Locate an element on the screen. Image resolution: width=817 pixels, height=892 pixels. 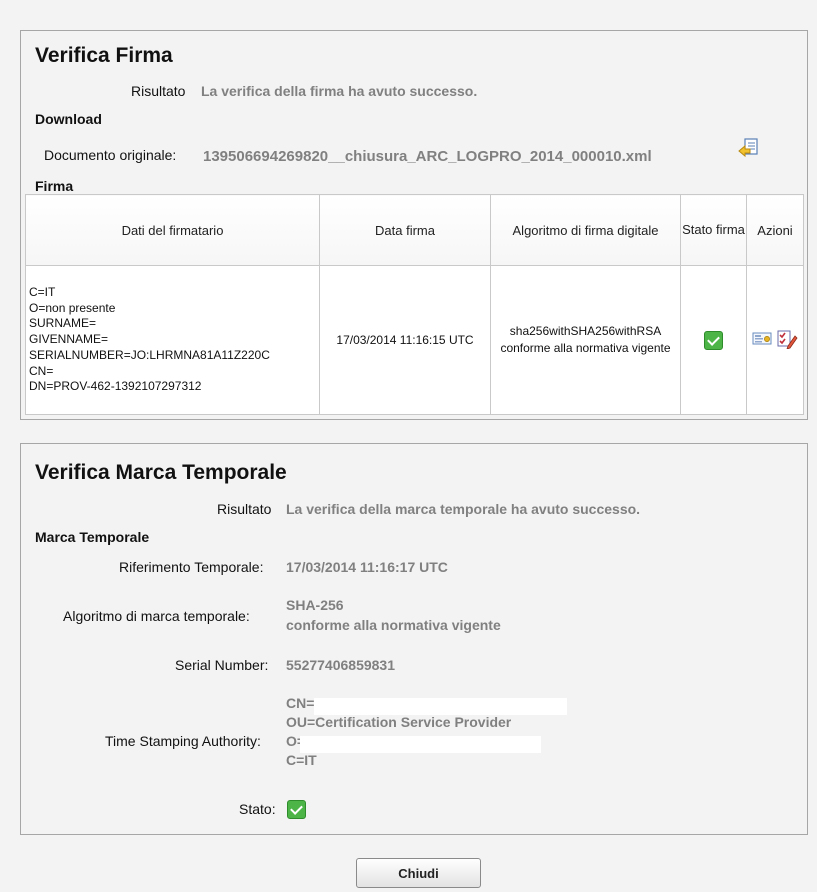
time-reference-label: Riferimento Temporale: is located at coordinates (191, 567).